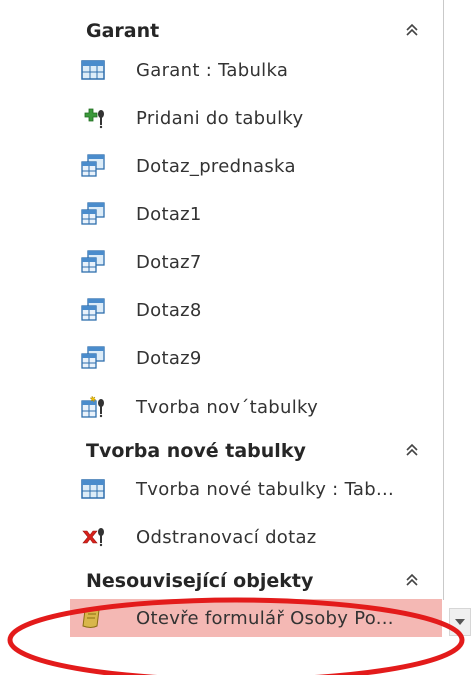 This screenshot has height=675, width=472. What do you see at coordinates (93, 118) in the screenshot?
I see `append-query-icon` at bounding box center [93, 118].